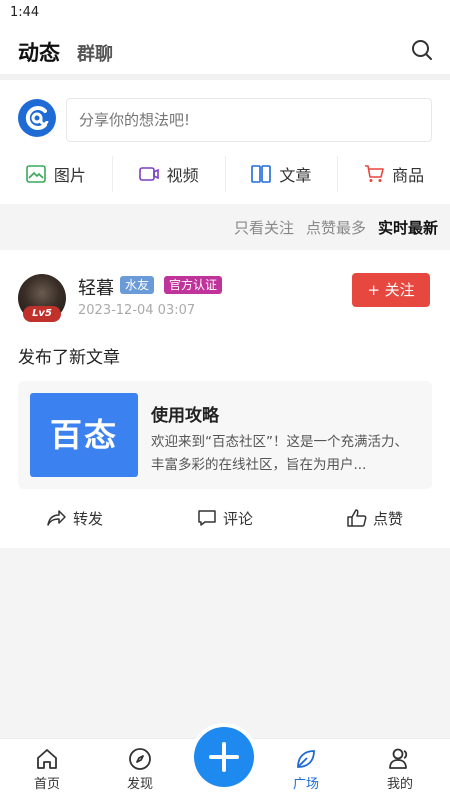  I want to click on tab-discover: 发现, so click(140, 769).